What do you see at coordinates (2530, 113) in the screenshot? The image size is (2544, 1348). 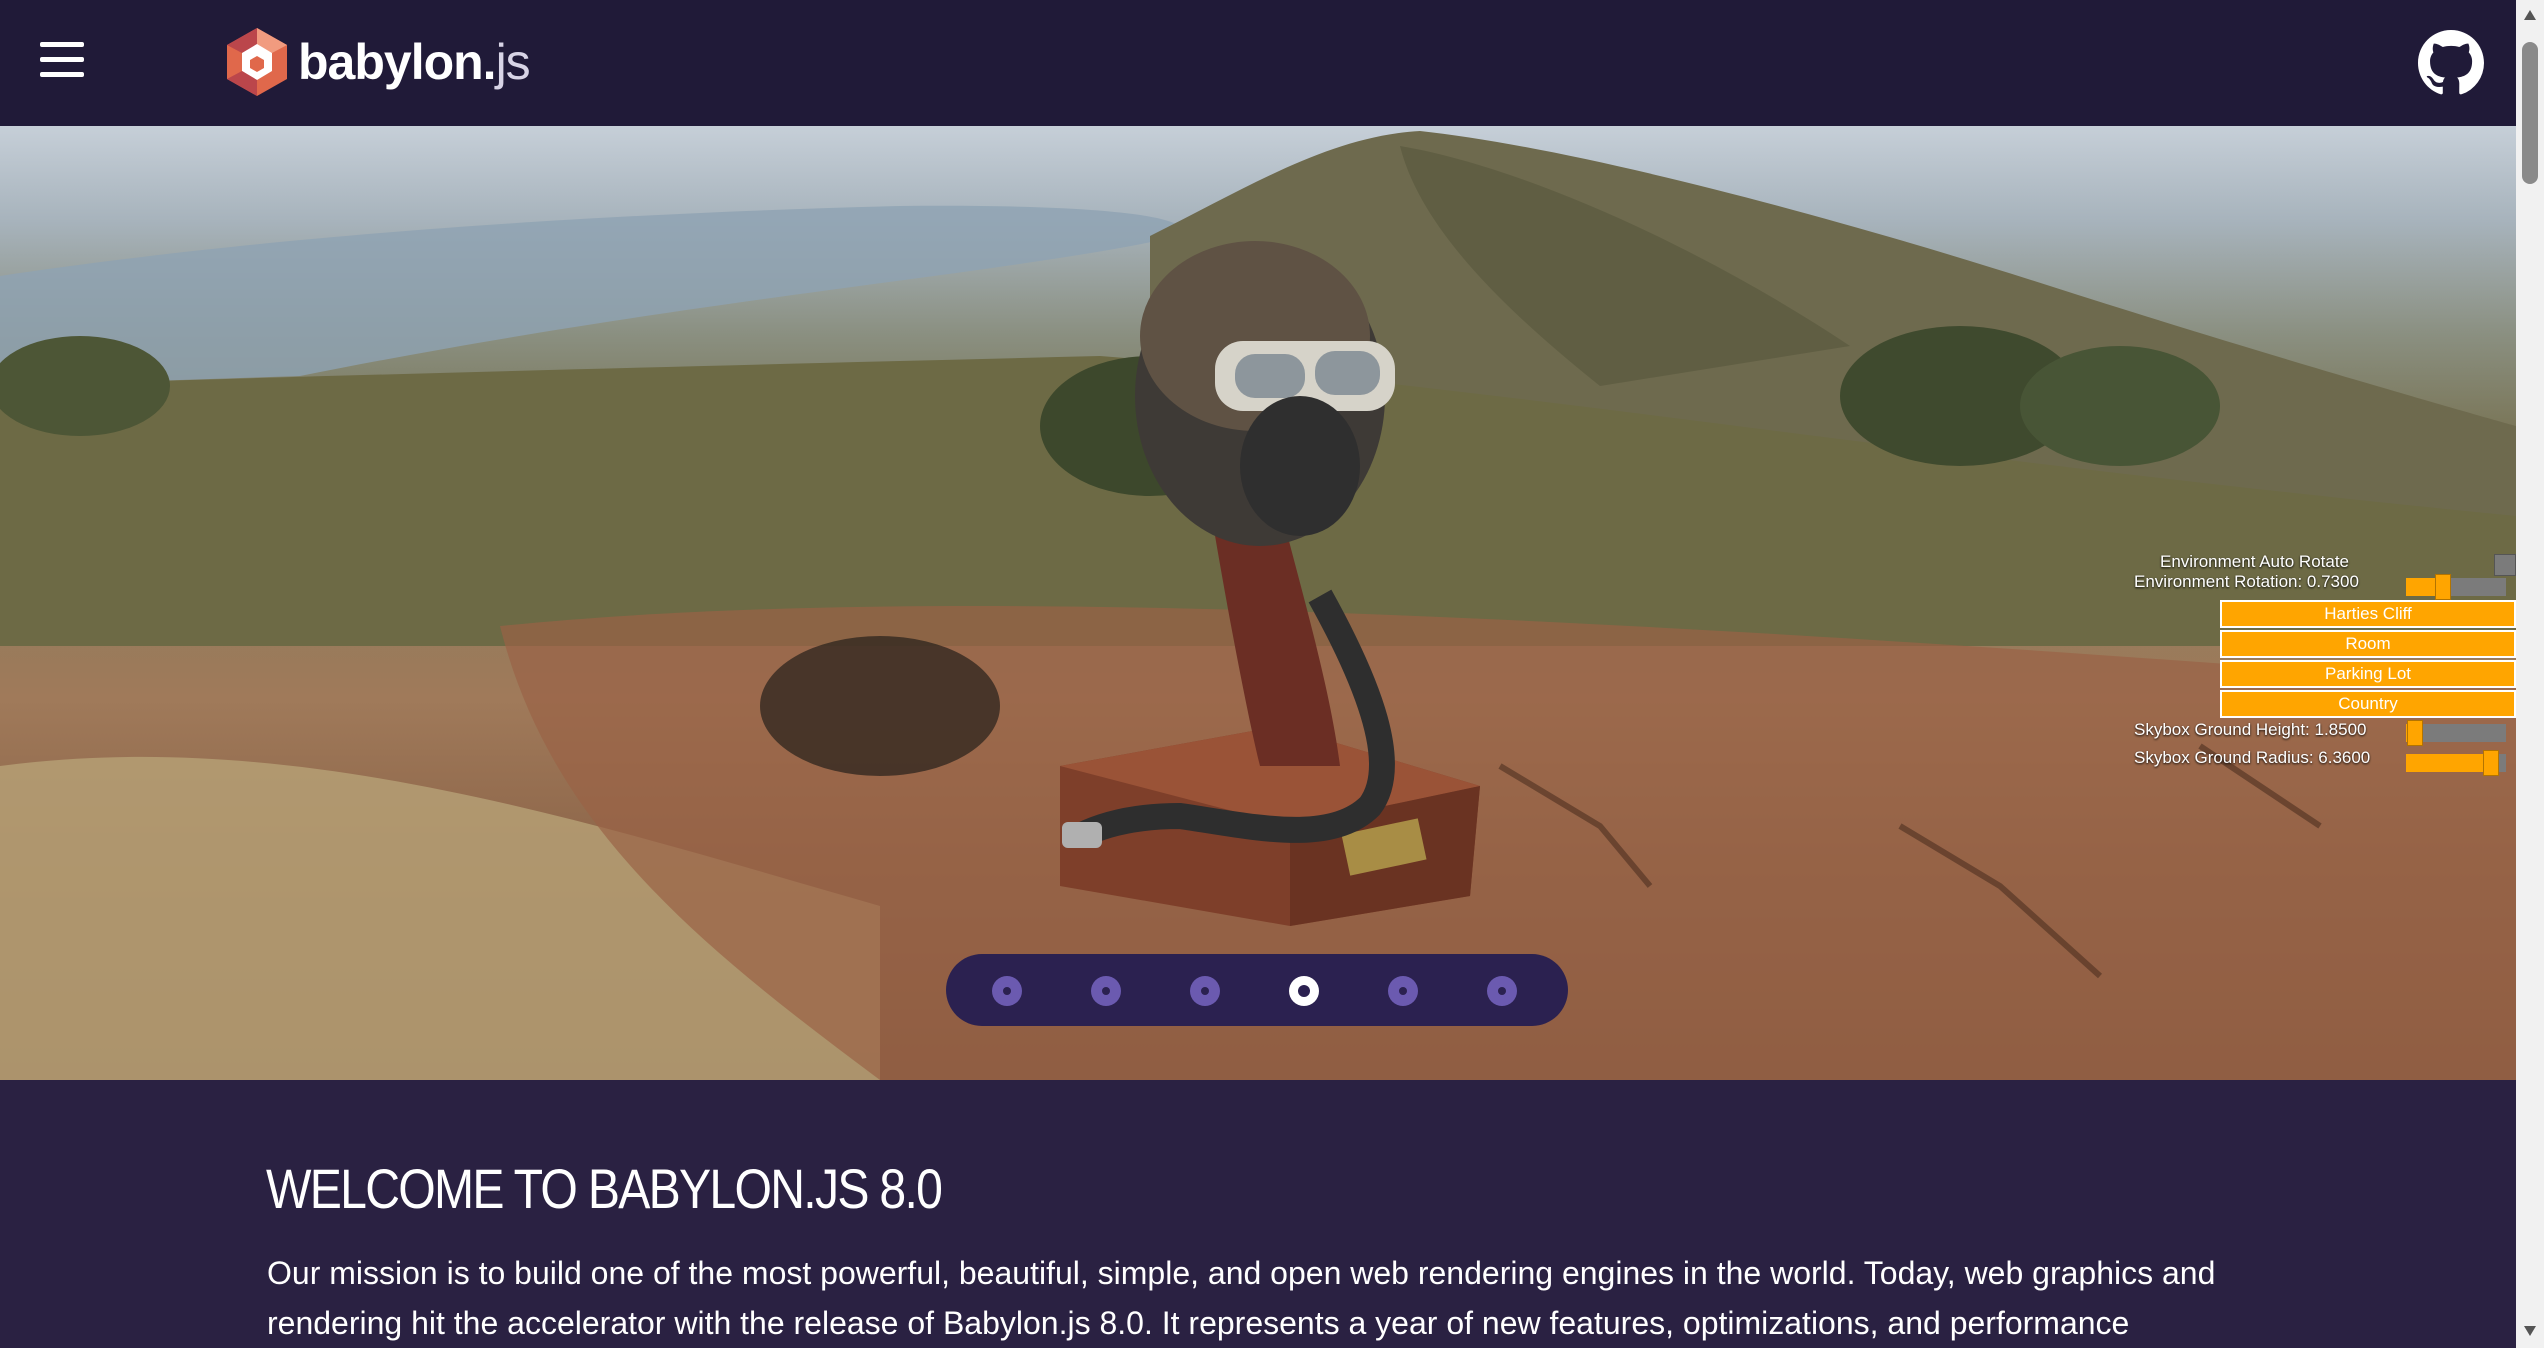 I see `scrollbar-thumb` at bounding box center [2530, 113].